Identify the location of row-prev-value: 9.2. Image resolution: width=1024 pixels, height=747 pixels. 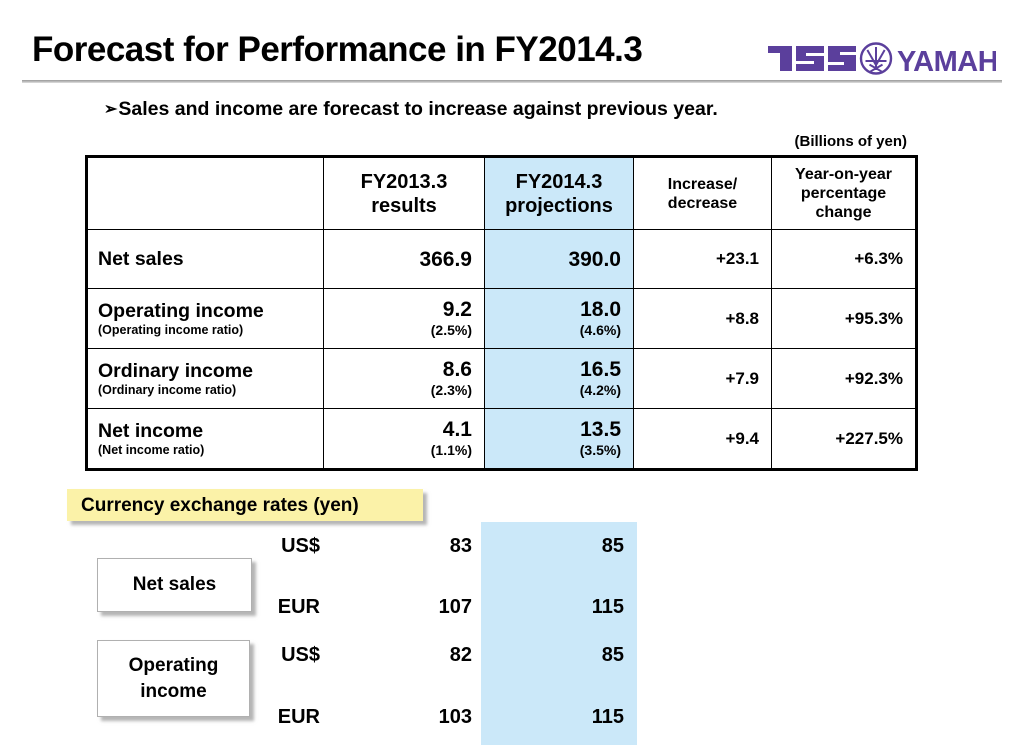
(457, 309).